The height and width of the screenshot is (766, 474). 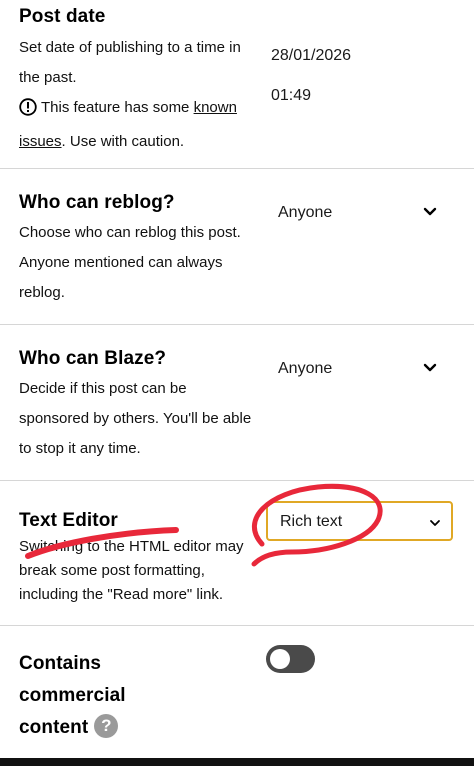 What do you see at coordinates (121, 262) in the screenshot?
I see `reblog-desc-line2: Anyone mentioned can always` at bounding box center [121, 262].